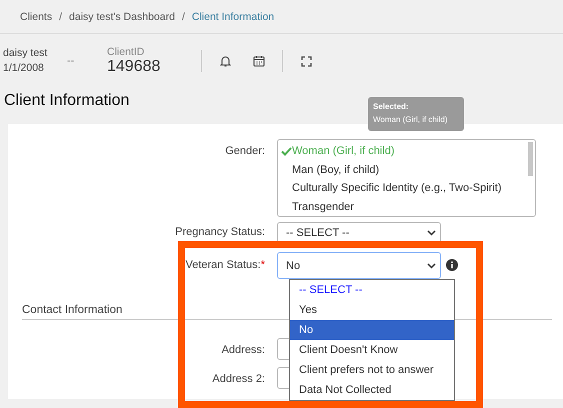 This screenshot has width=563, height=408. What do you see at coordinates (71, 61) in the screenshot?
I see `dash-text: --` at bounding box center [71, 61].